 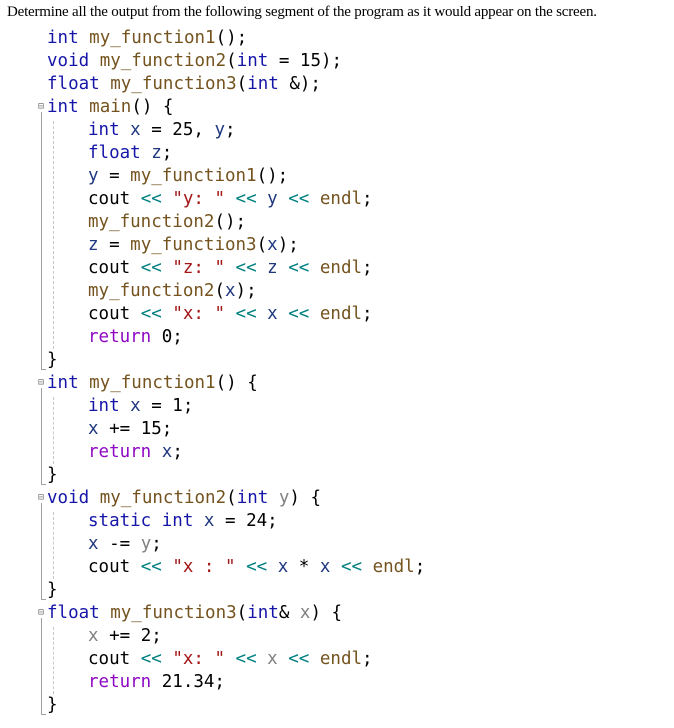 What do you see at coordinates (337, 383) in the screenshot?
I see `code-line: int my_function1() {` at bounding box center [337, 383].